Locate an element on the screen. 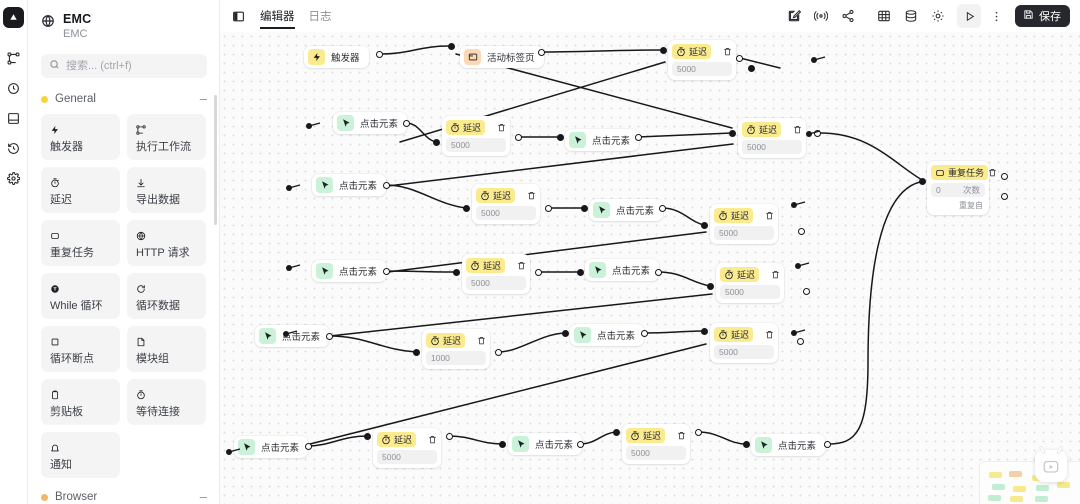 The width and height of the screenshot is (1080, 504). app-logo is located at coordinates (13, 17).